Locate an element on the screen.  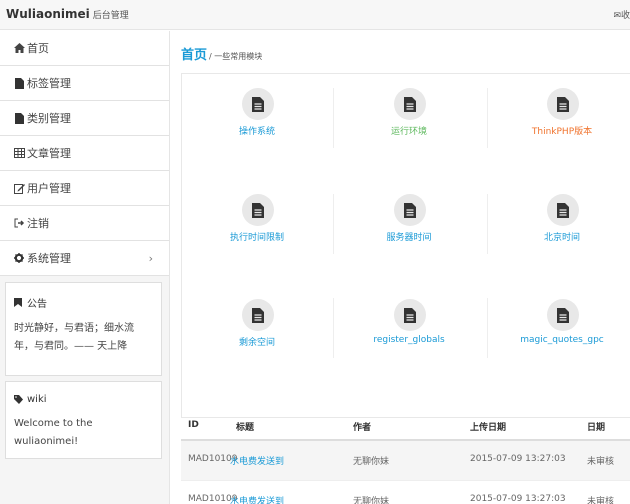
module-label: 剩余空间 is located at coordinates (256, 343).